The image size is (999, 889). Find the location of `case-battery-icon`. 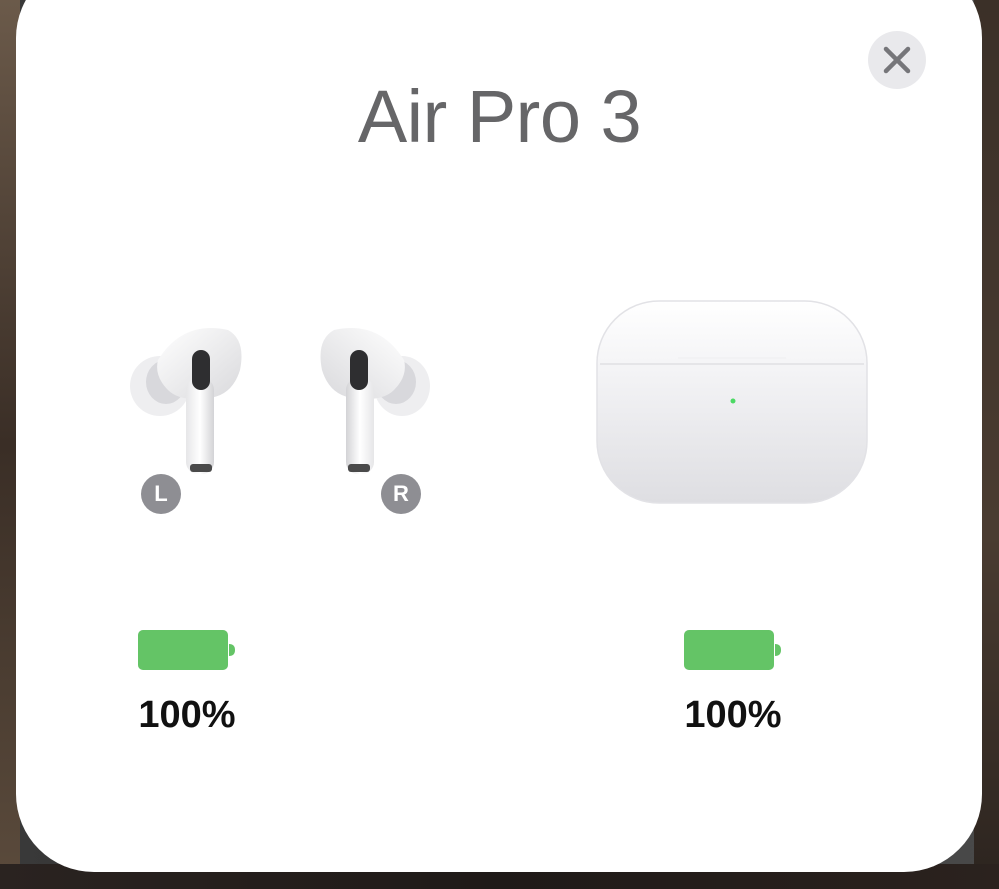

case-battery-icon is located at coordinates (733, 653).